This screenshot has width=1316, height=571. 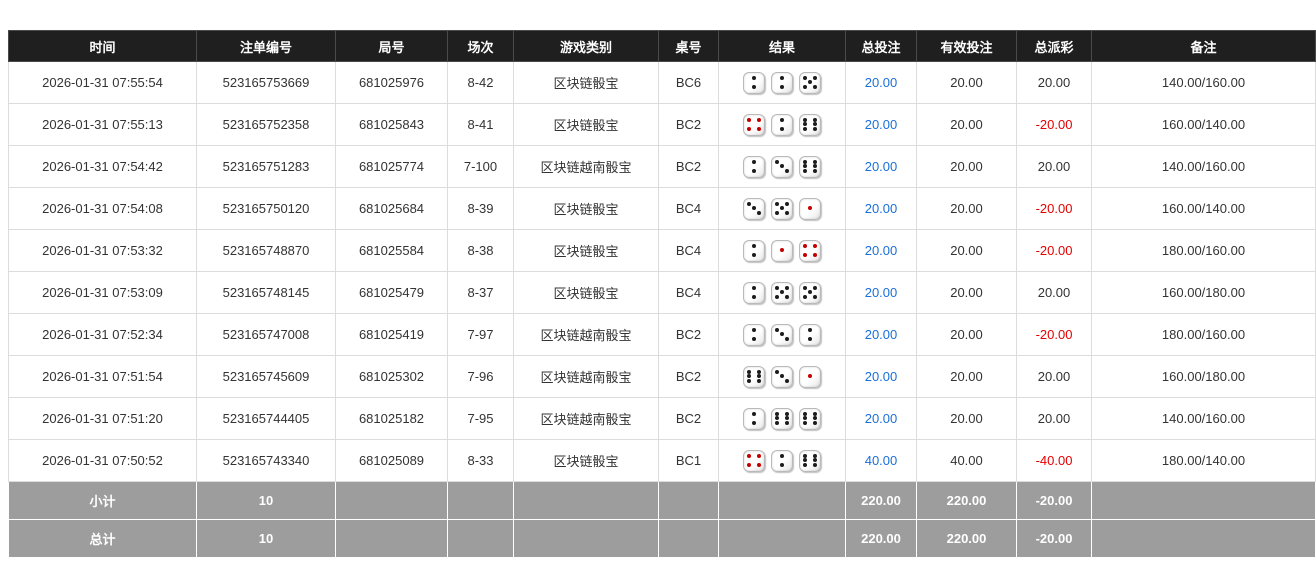 What do you see at coordinates (102, 538) in the screenshot?
I see `footer-label: 总计` at bounding box center [102, 538].